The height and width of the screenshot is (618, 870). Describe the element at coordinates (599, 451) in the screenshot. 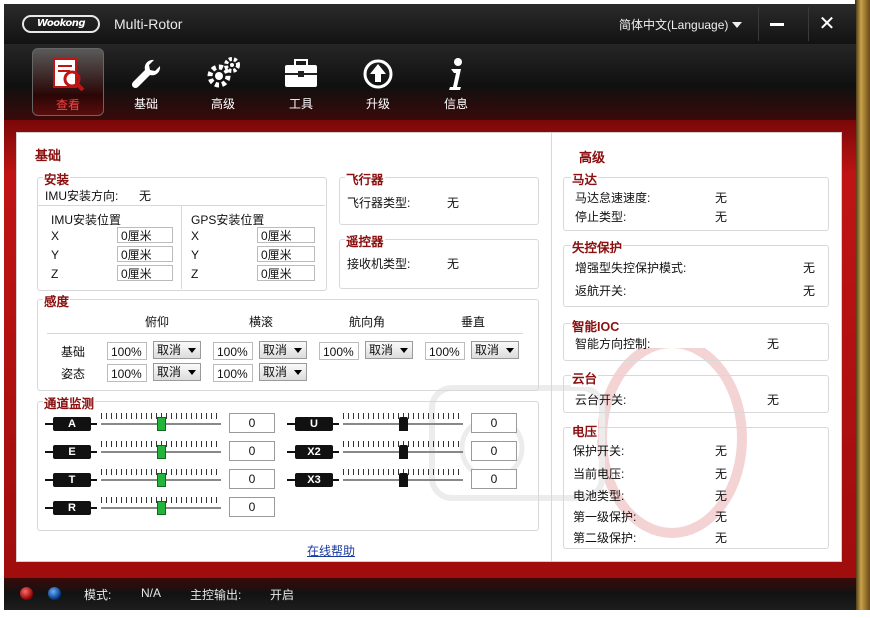

I see `voltage-protect-switch-label: 保护开关:` at that location.